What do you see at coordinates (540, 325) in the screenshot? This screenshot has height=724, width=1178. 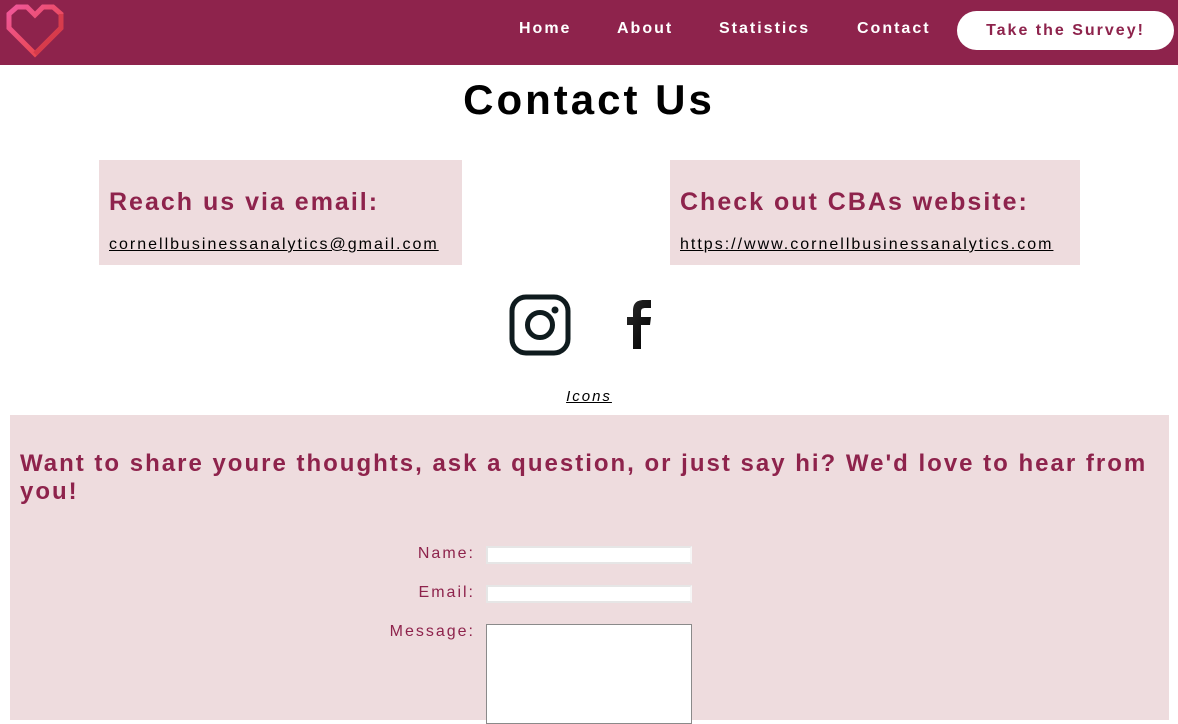 I see `instagram-icon` at bounding box center [540, 325].